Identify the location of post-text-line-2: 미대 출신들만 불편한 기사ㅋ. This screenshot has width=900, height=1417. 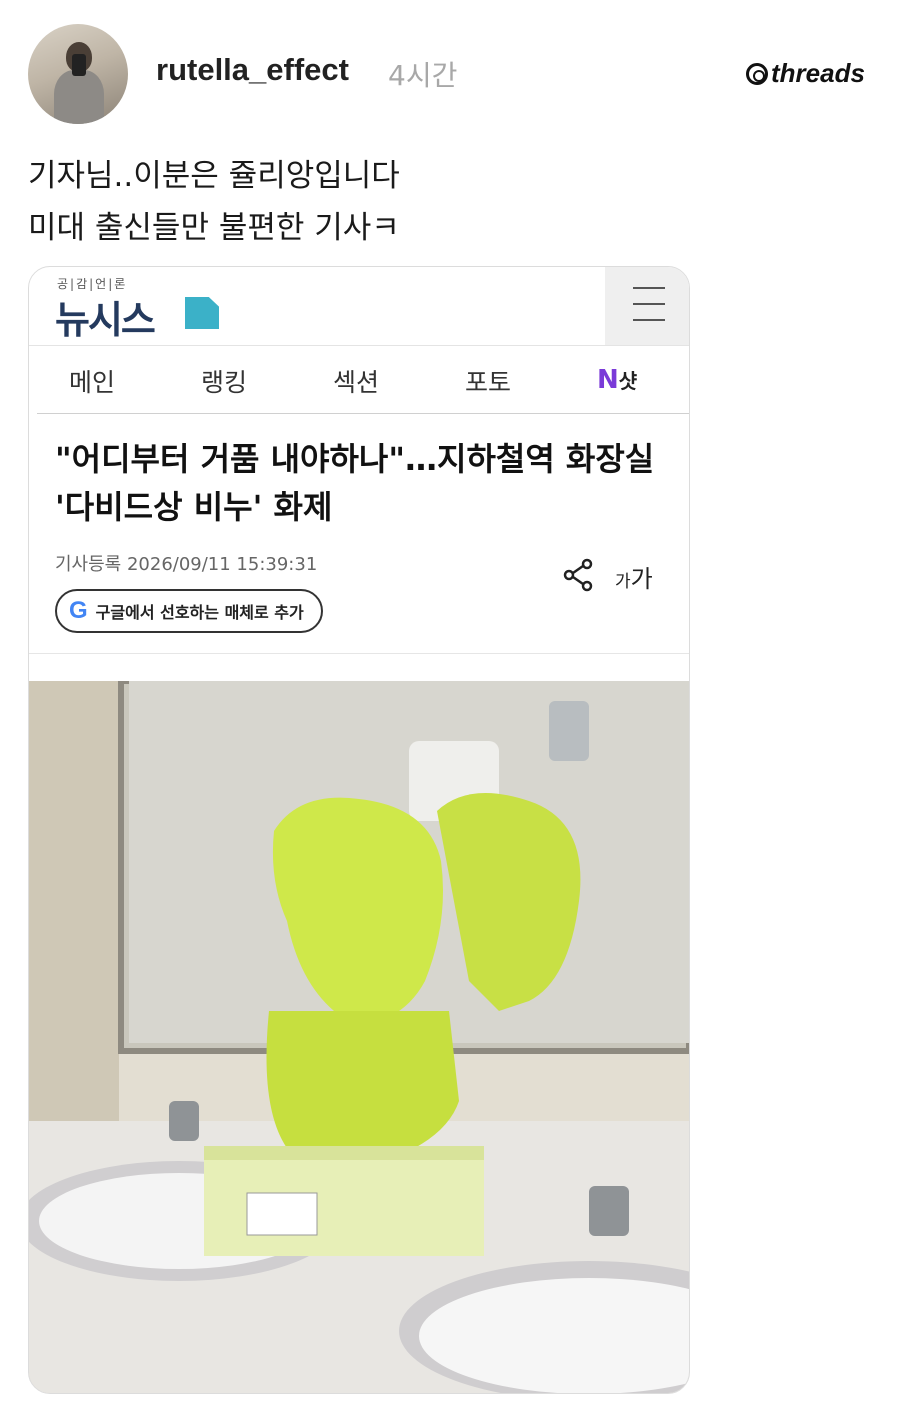
(214, 228).